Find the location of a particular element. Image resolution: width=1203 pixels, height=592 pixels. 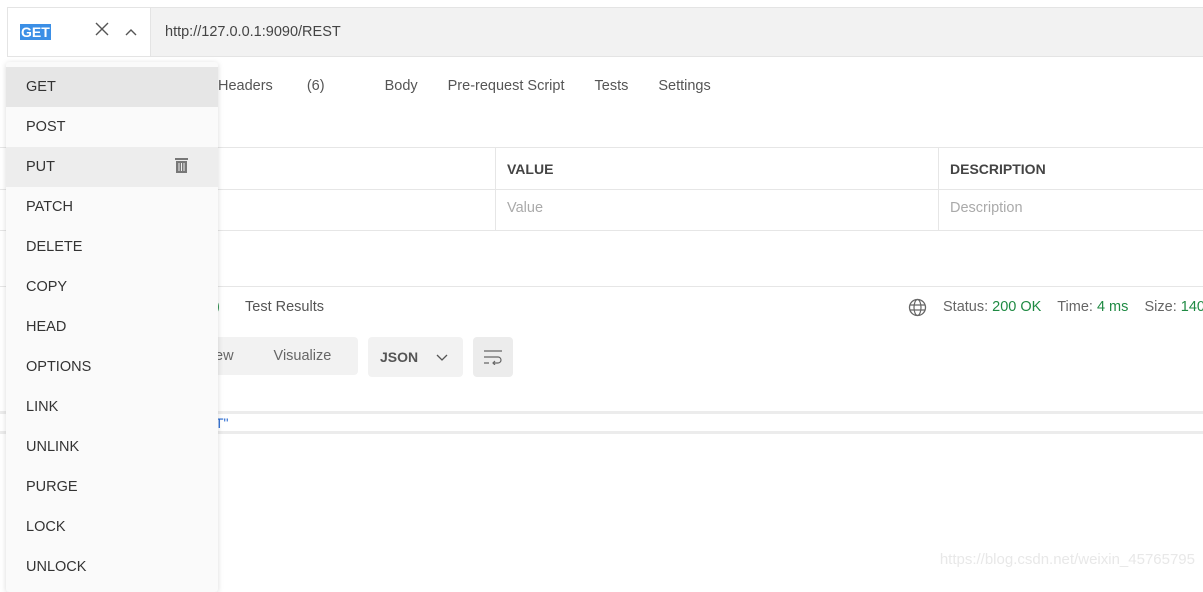

tab-headers: Headers (6) is located at coordinates (286, 86).